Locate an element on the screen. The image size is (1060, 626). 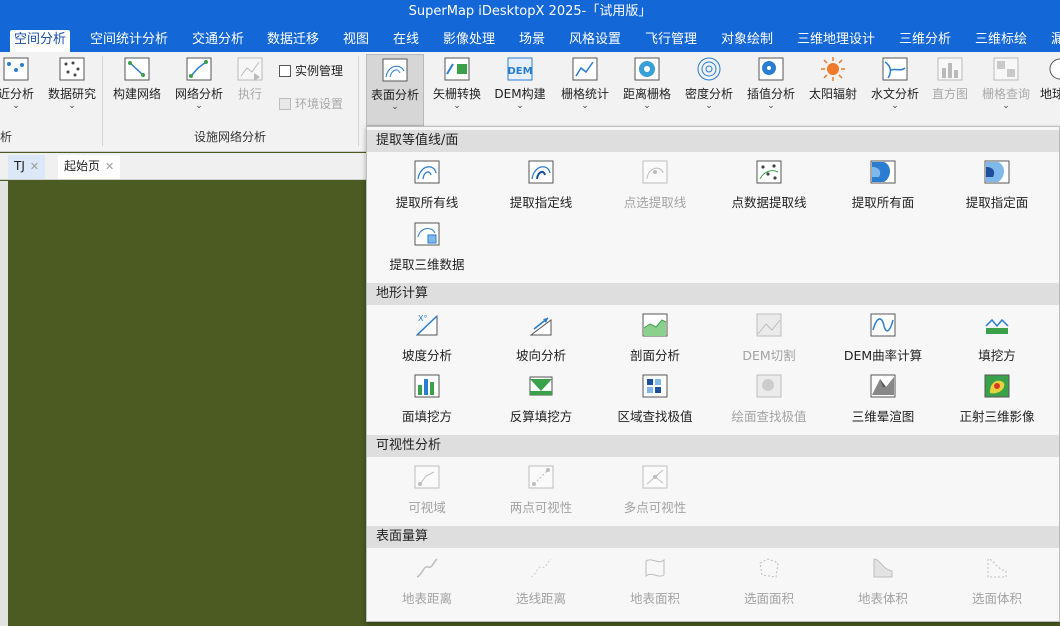
multi-point-visibility: 多点可视性 is located at coordinates (655, 490).